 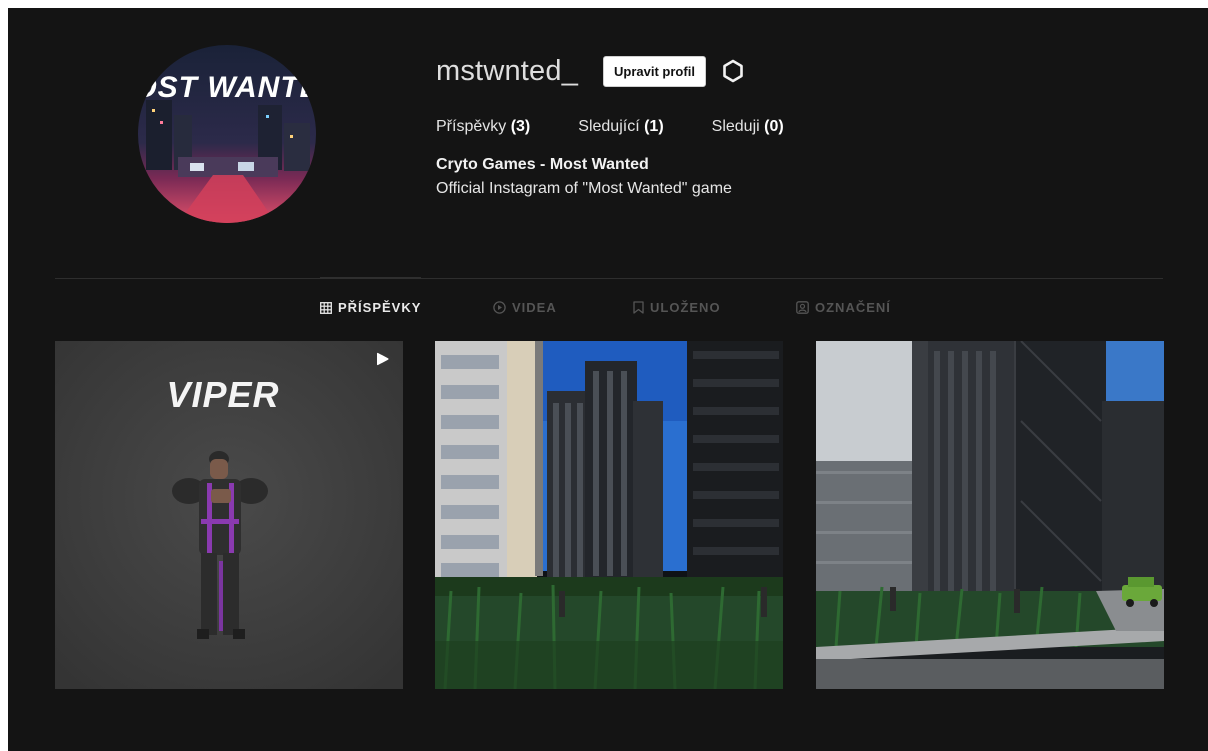 I want to click on play-icon, so click(x=383, y=359).